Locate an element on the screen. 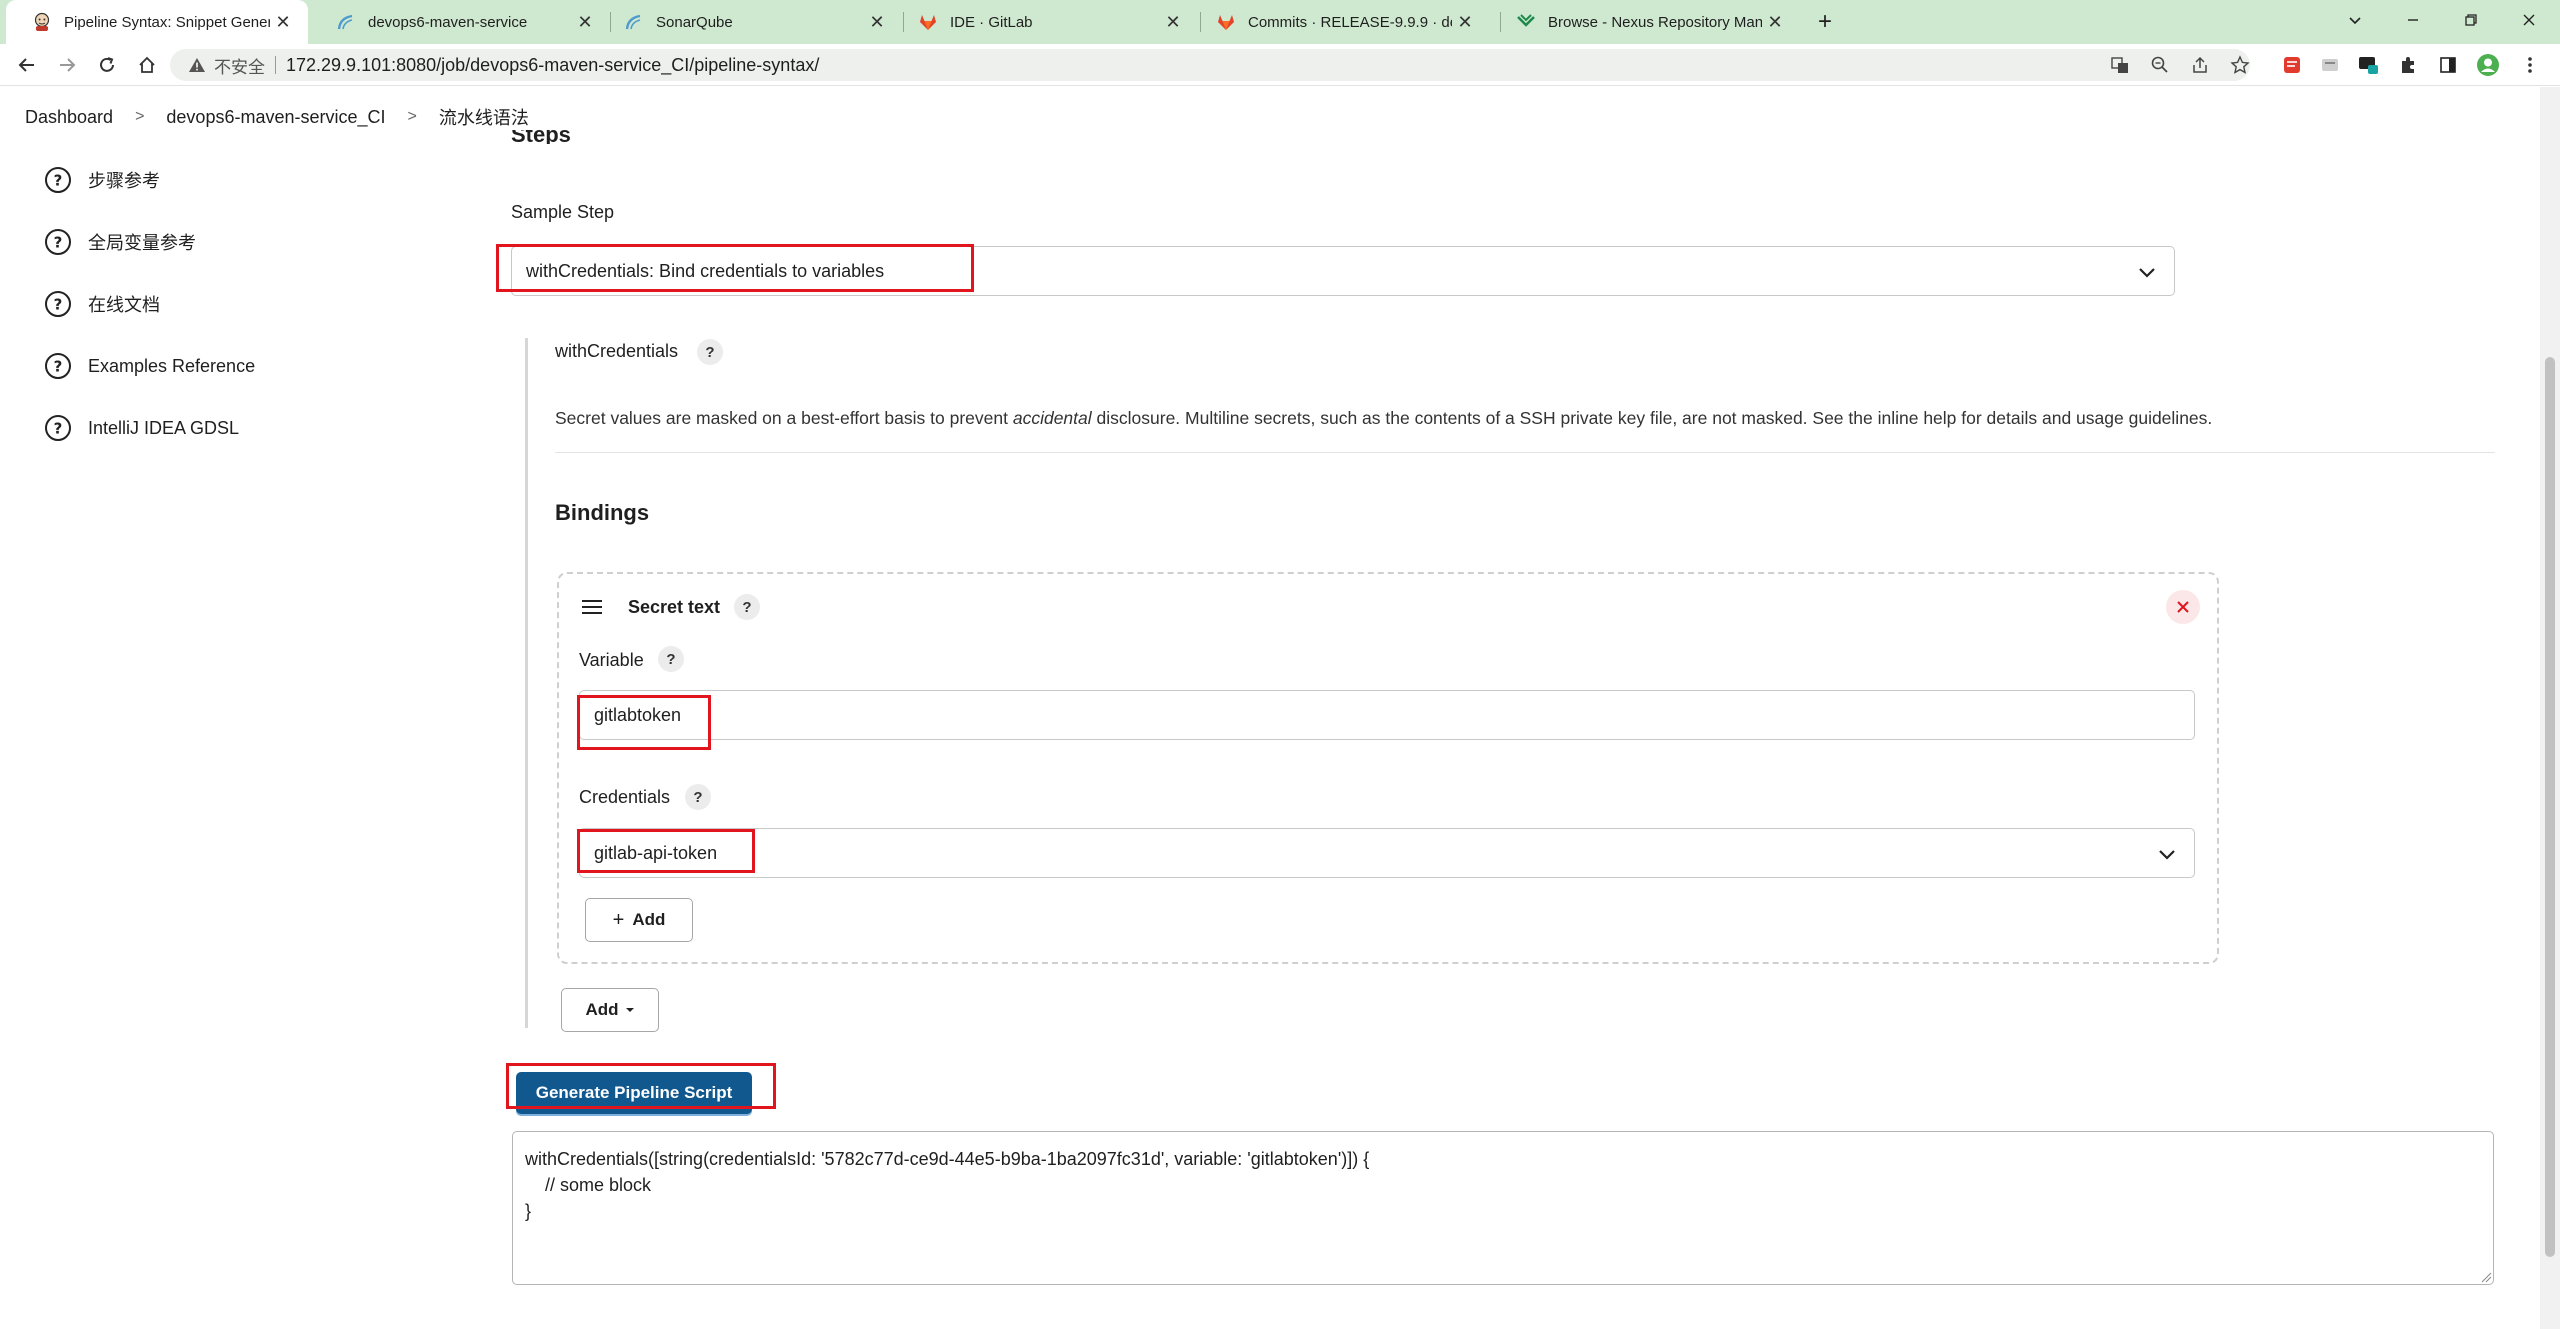  page-scrollbar is located at coordinates (2550, 708).